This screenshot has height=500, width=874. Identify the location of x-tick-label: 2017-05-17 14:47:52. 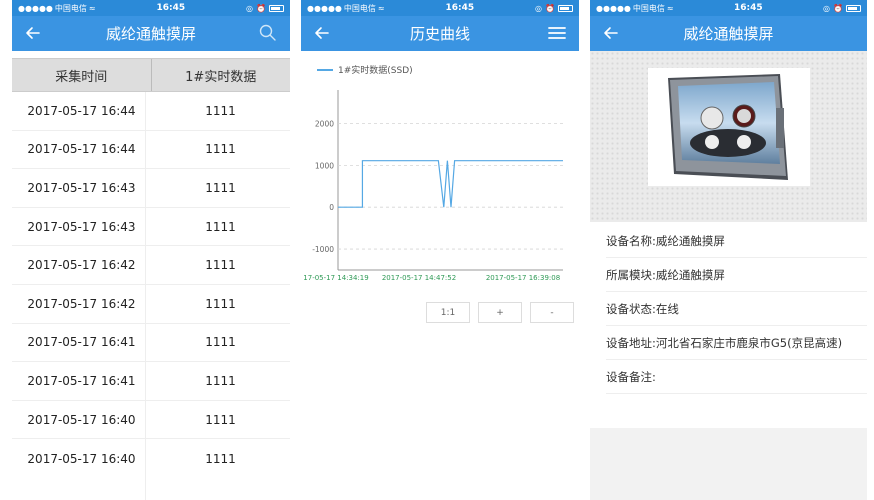
(419, 278).